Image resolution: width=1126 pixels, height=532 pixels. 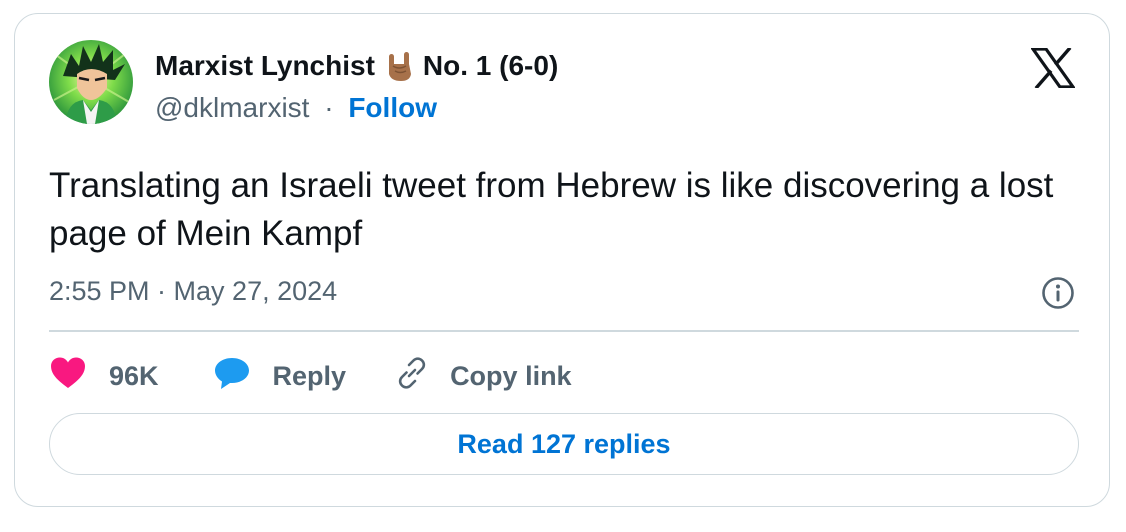 What do you see at coordinates (564, 331) in the screenshot?
I see `divider` at bounding box center [564, 331].